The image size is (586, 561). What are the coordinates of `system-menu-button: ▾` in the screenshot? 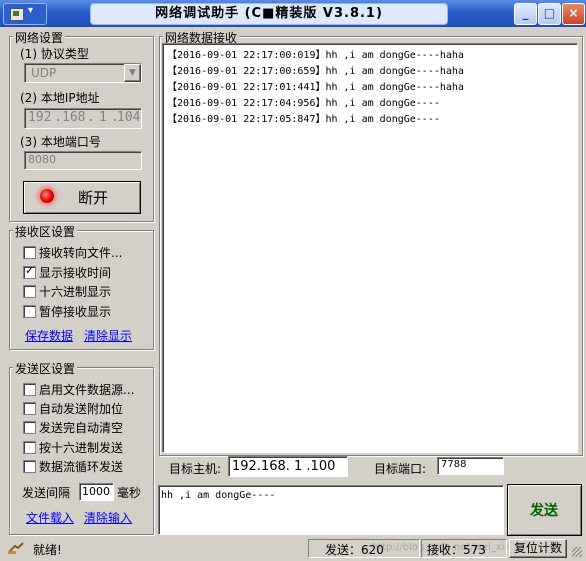 It's located at (25, 14).